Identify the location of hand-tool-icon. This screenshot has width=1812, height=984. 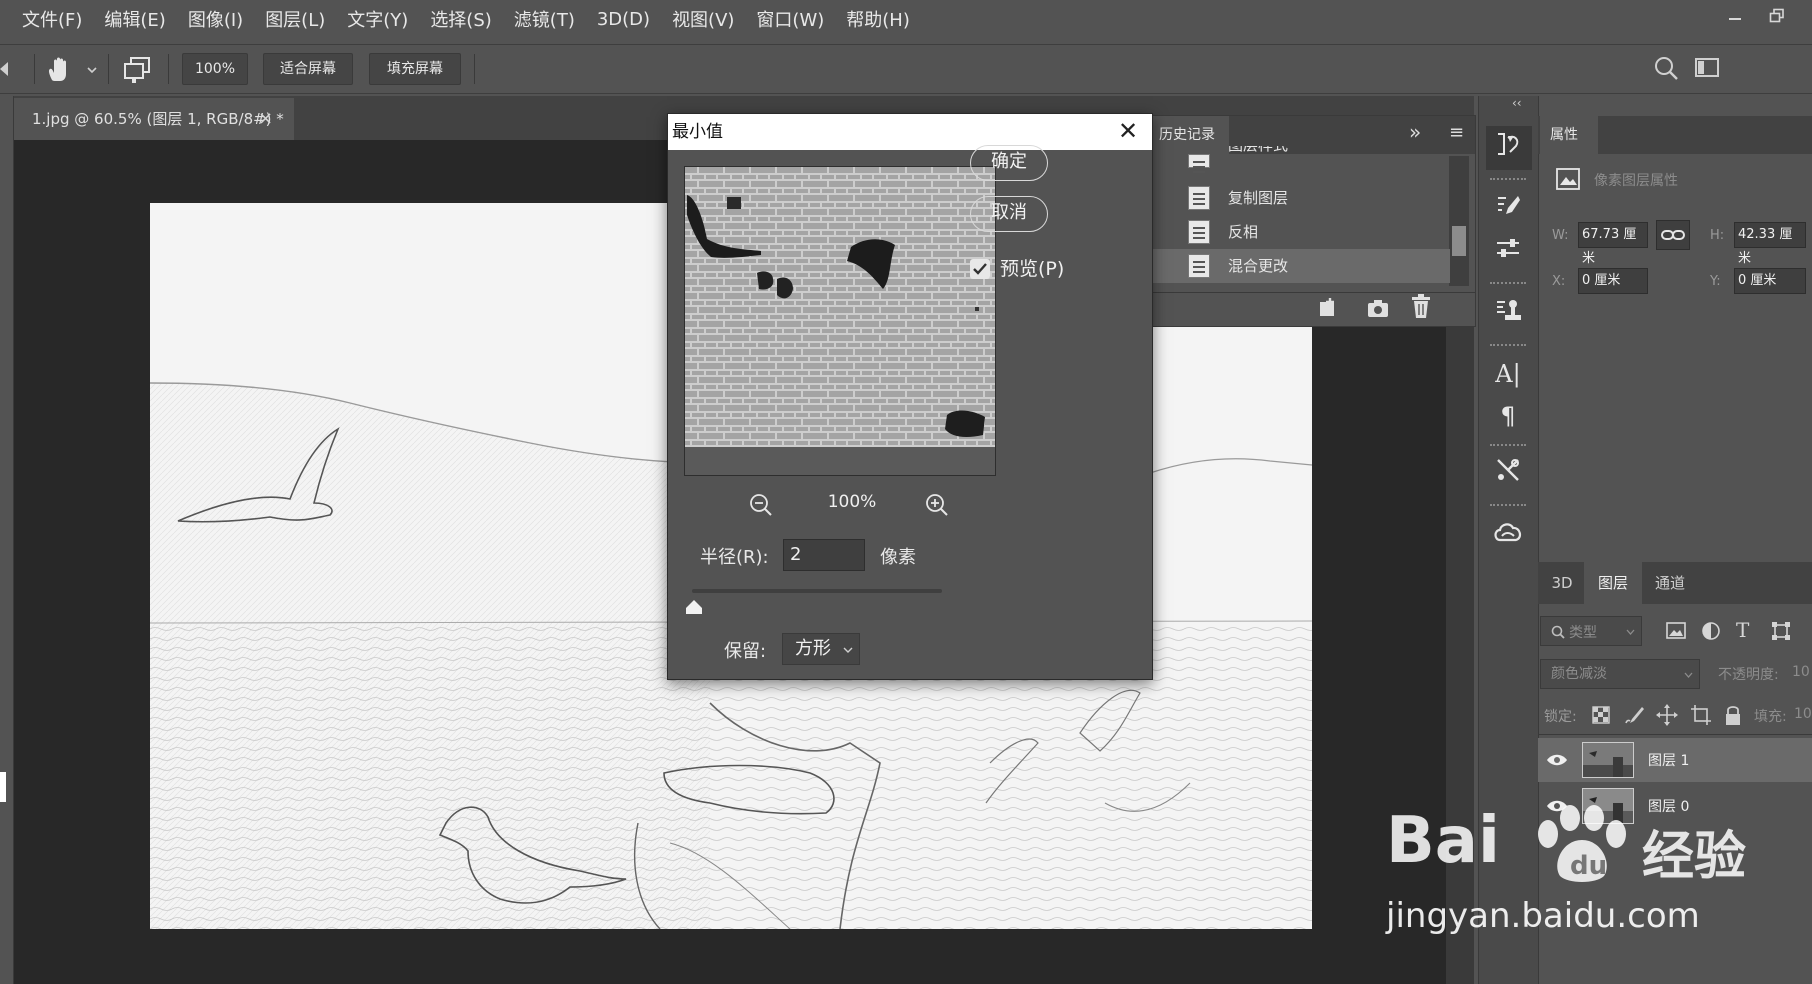
(72, 70).